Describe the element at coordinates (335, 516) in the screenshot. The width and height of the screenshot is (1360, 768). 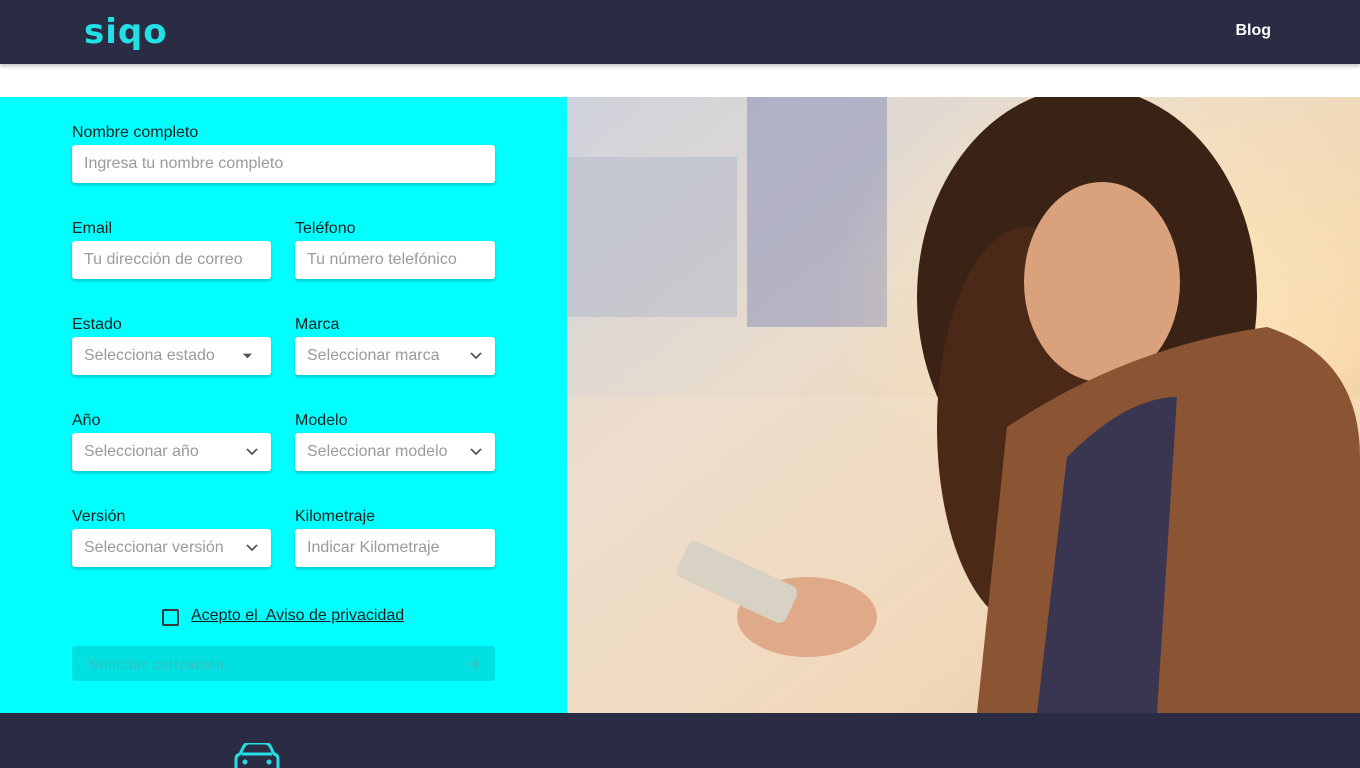
I see `kilometraje-label: Kilometraje` at that location.